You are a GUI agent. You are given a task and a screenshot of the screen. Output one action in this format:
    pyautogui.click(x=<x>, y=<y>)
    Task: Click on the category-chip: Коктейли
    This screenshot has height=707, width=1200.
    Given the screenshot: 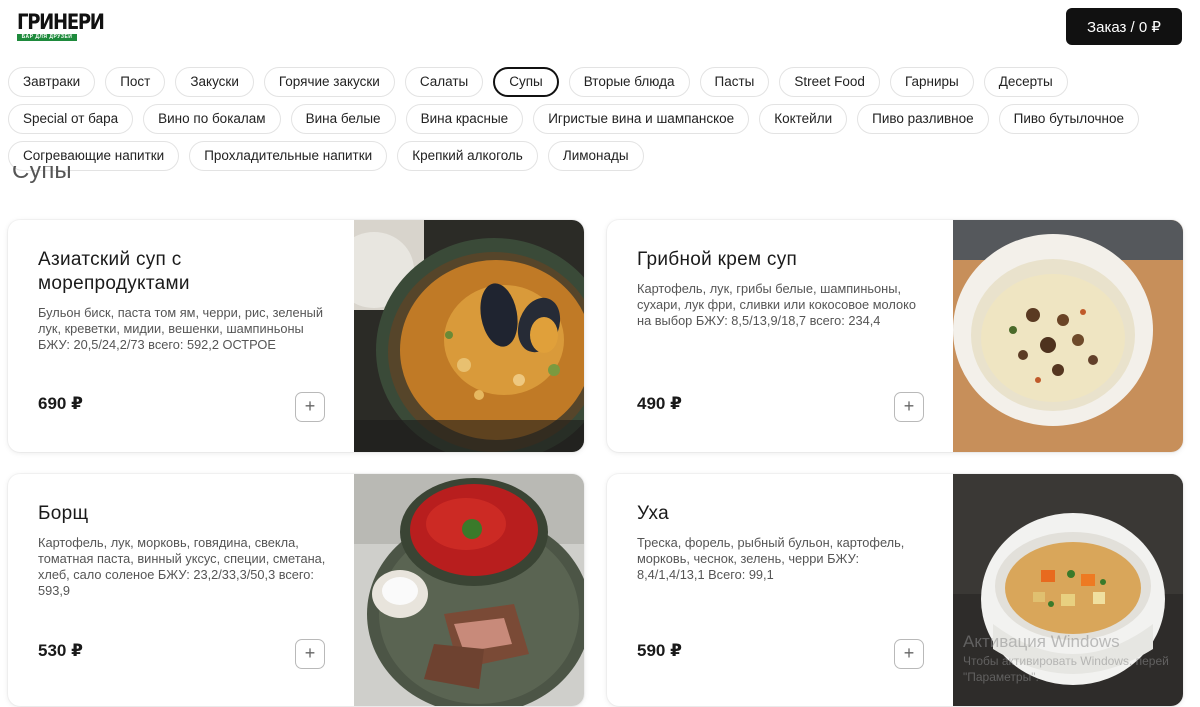 What is the action you would take?
    pyautogui.click(x=803, y=119)
    